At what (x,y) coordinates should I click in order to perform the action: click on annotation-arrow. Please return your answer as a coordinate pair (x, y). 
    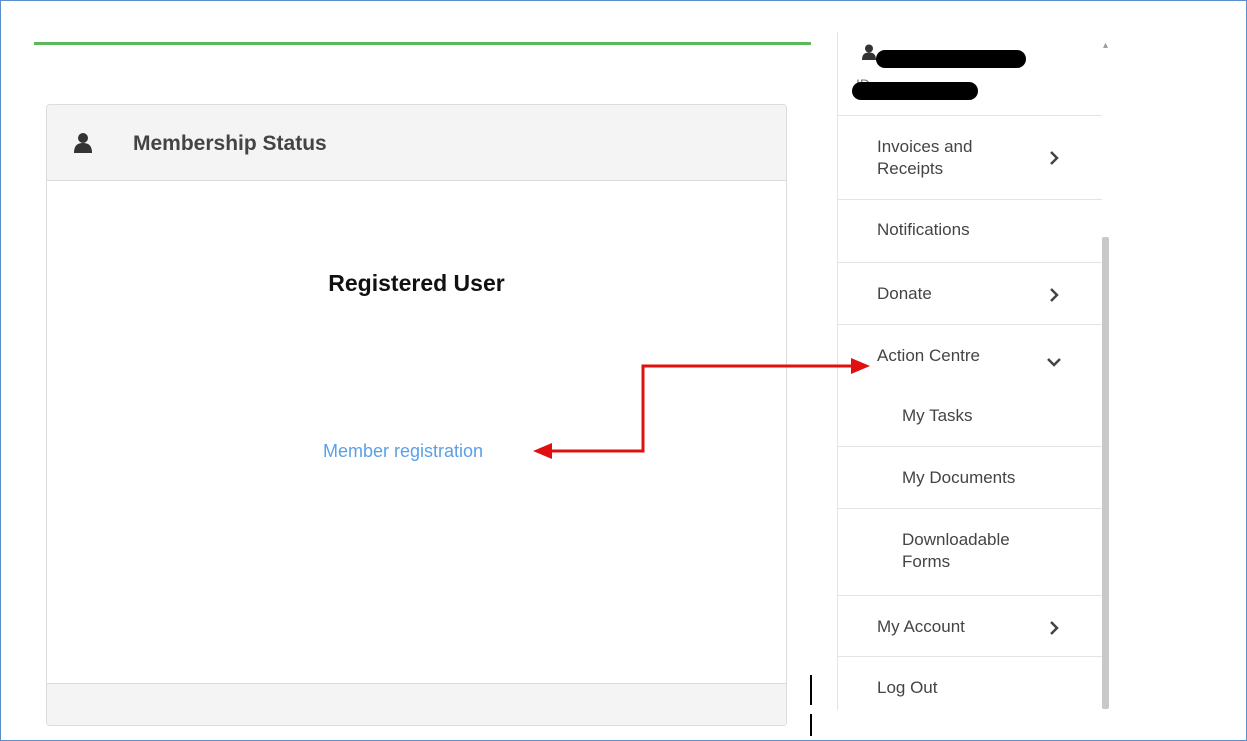
    Looking at the image, I should click on (701, 408).